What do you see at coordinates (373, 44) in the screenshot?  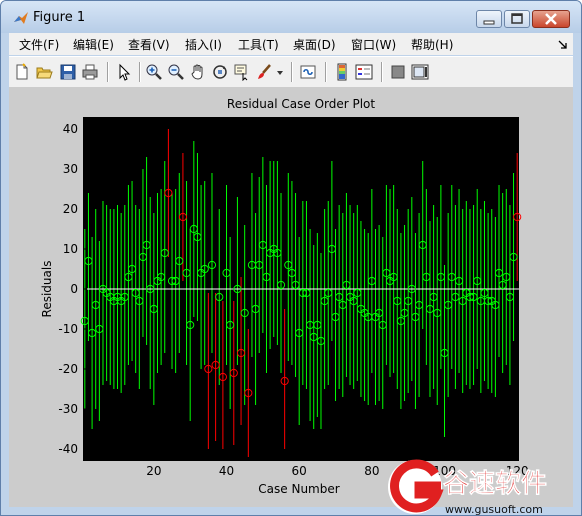 I see `menu-window: 窗口(W)` at bounding box center [373, 44].